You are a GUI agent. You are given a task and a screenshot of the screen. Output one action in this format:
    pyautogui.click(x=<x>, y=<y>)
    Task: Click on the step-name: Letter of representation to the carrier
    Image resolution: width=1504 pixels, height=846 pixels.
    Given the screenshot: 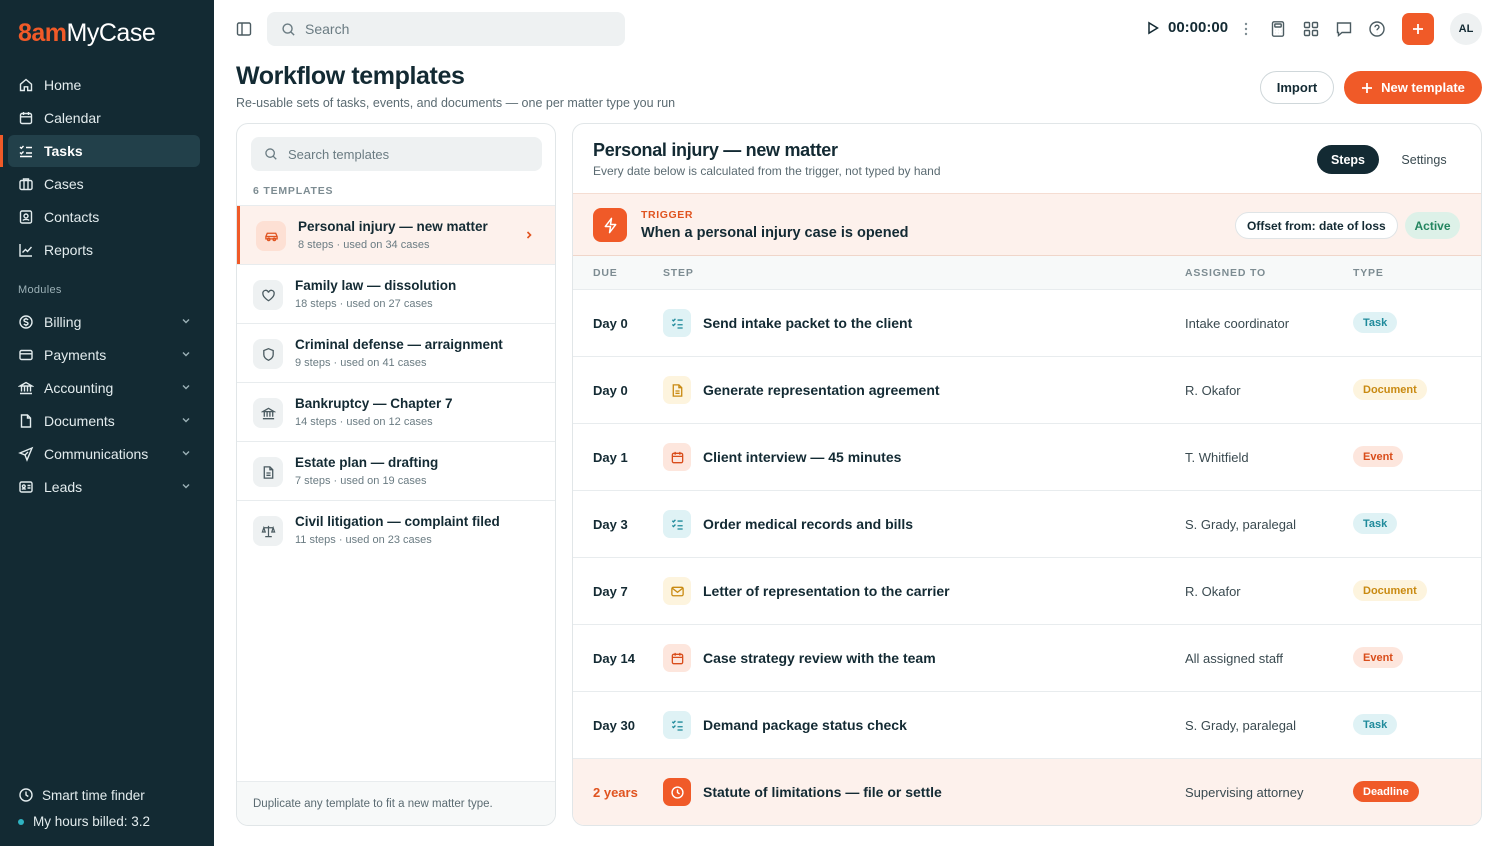 What is the action you would take?
    pyautogui.click(x=826, y=591)
    